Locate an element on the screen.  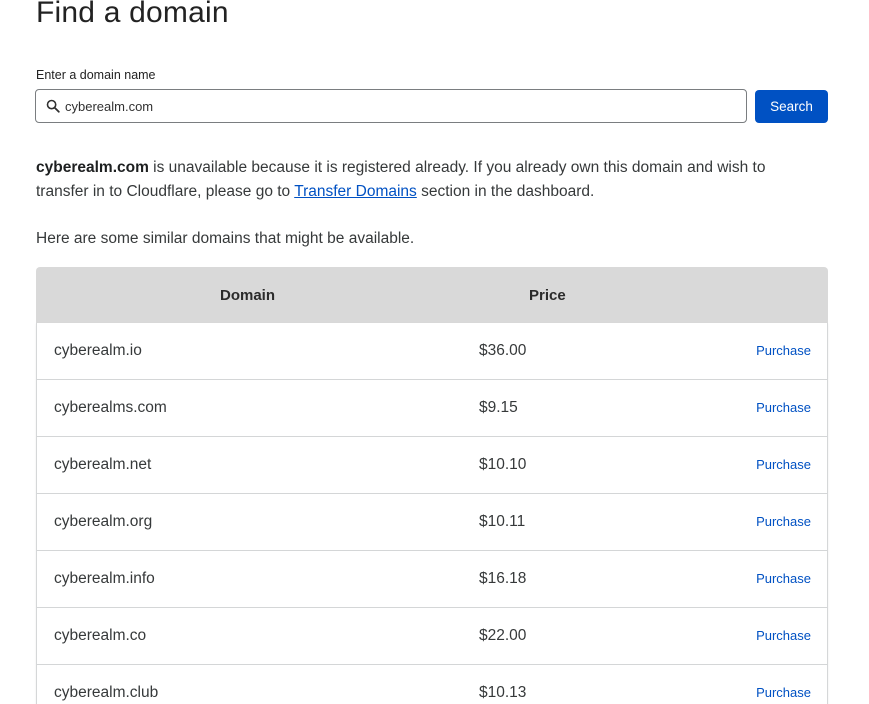
table-header: Domain Price is located at coordinates (432, 295).